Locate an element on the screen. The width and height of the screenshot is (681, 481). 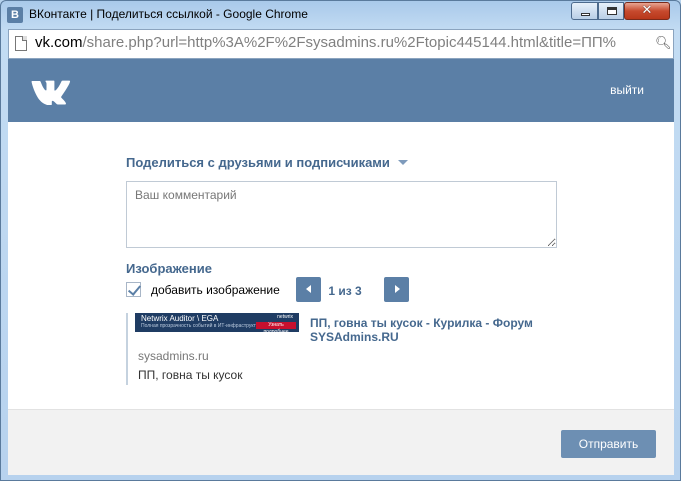
add-image-label: добавить изображение is located at coordinates (215, 290).